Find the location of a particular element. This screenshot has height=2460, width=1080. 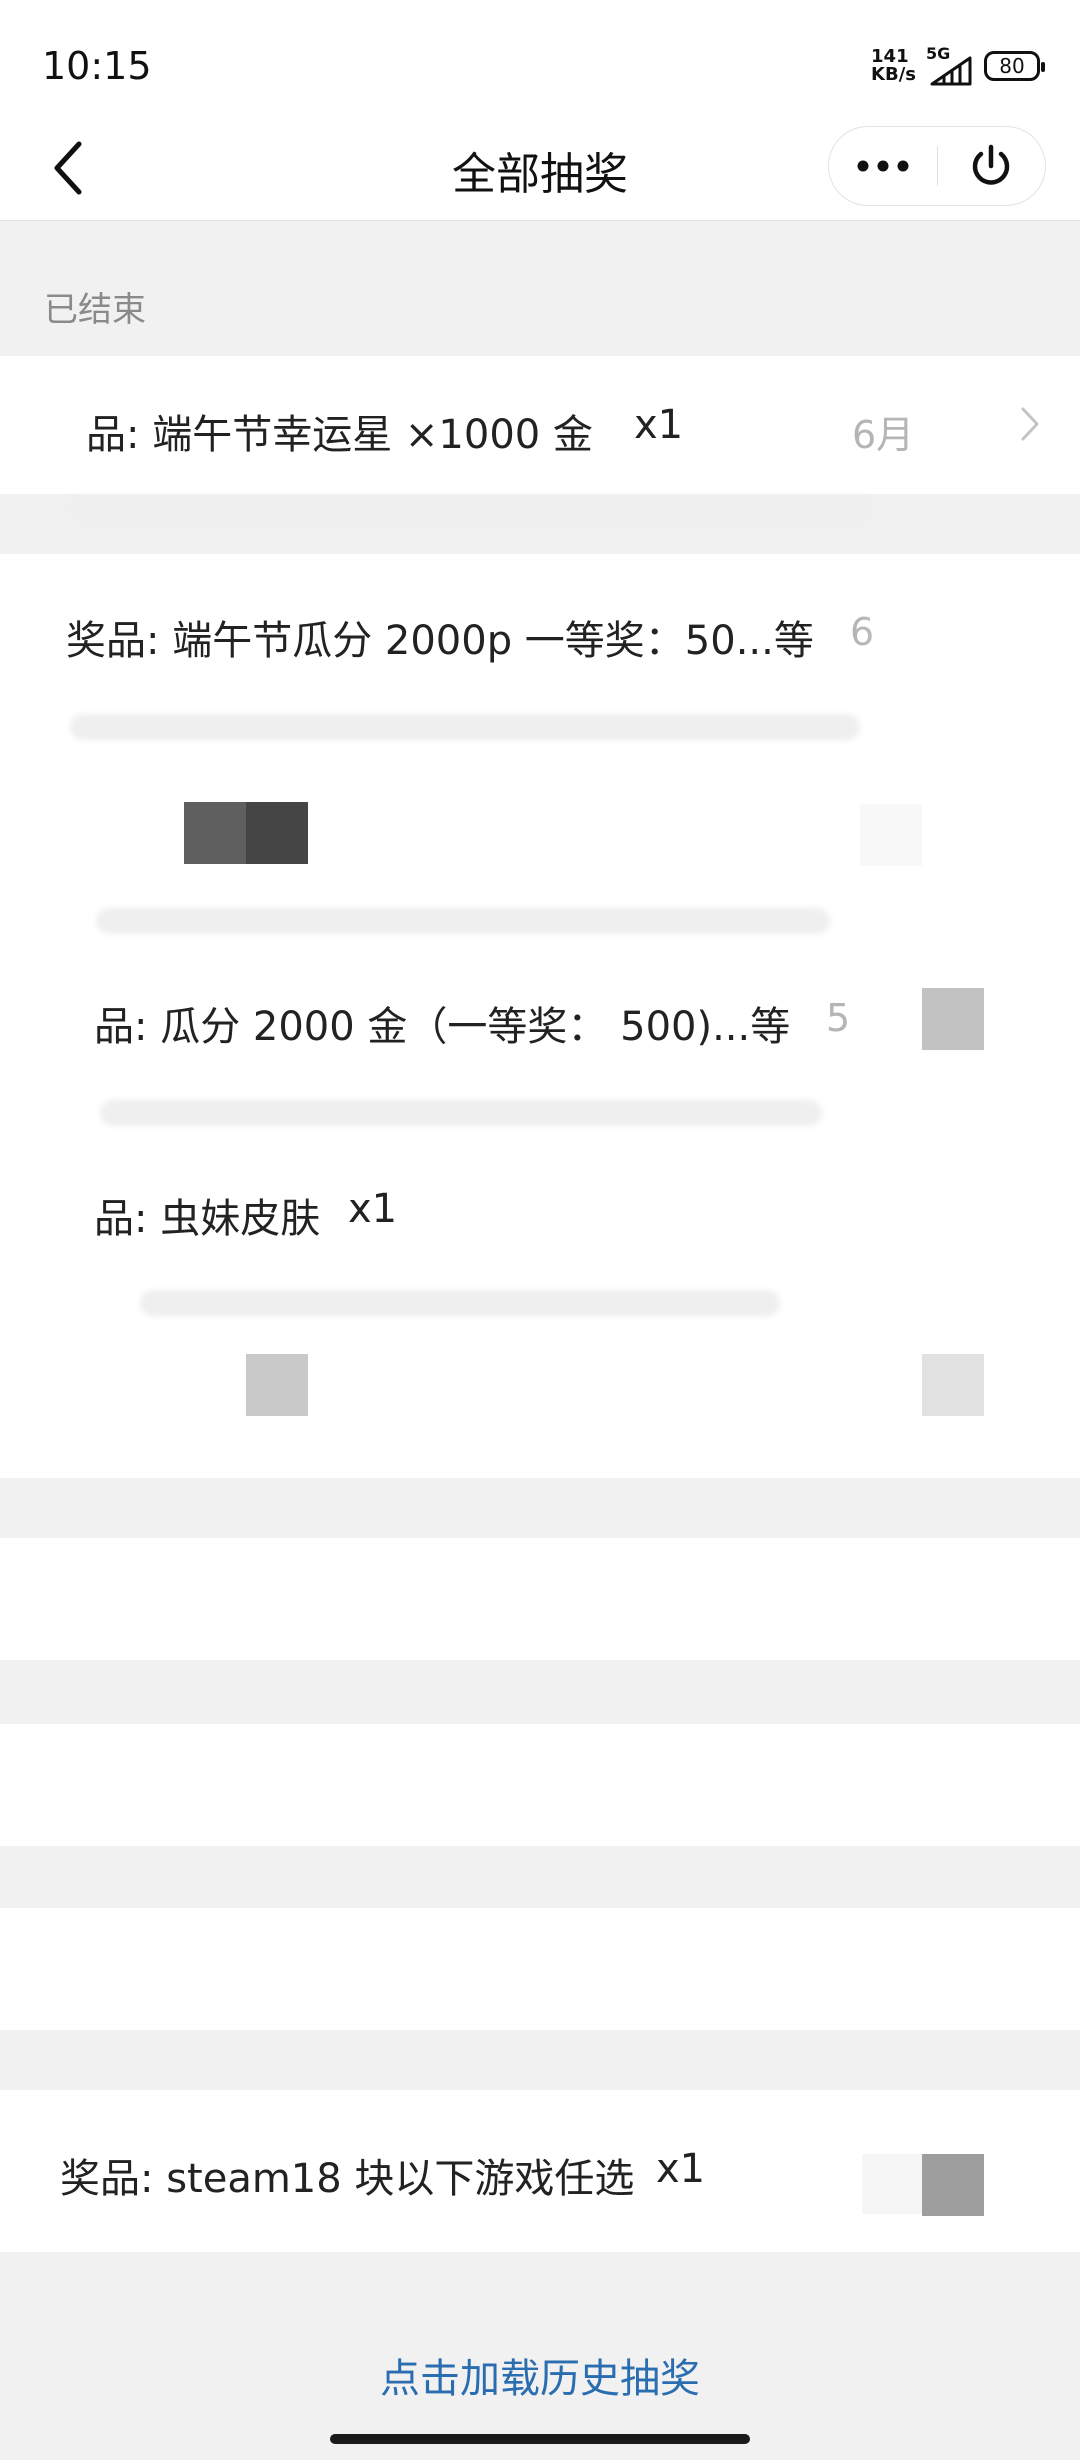

chevron-right-icon is located at coordinates (1030, 424).